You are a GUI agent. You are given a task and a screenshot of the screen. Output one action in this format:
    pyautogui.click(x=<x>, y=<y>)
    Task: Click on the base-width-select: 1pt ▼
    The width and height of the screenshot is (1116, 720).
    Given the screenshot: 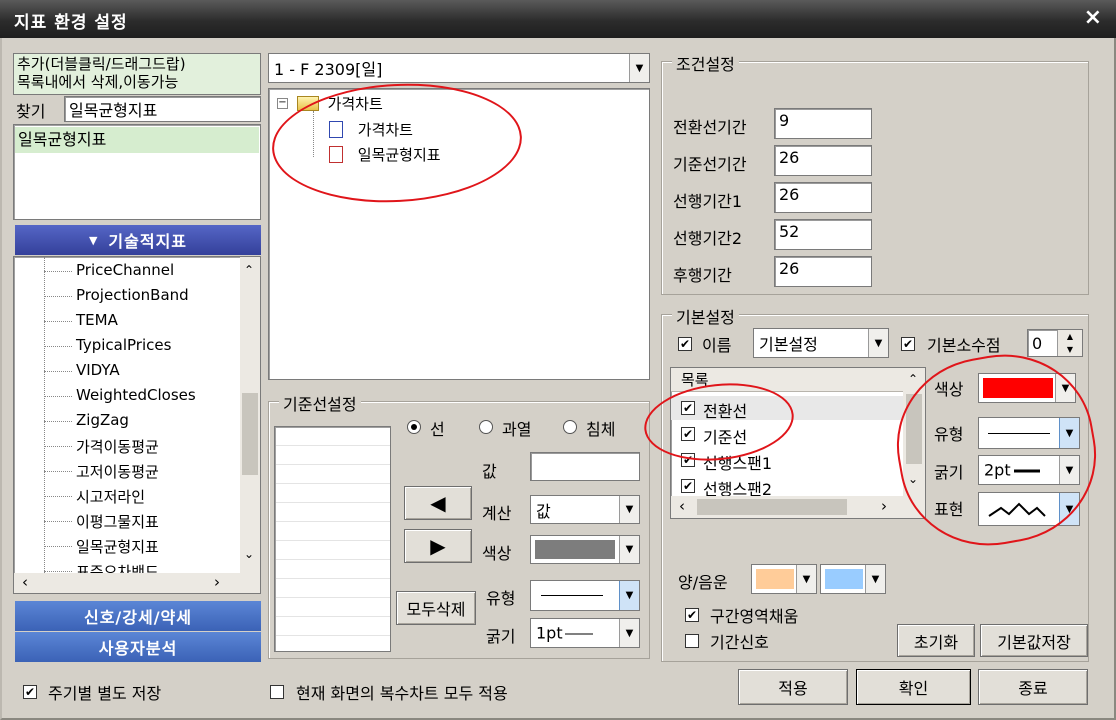 What is the action you would take?
    pyautogui.click(x=585, y=633)
    